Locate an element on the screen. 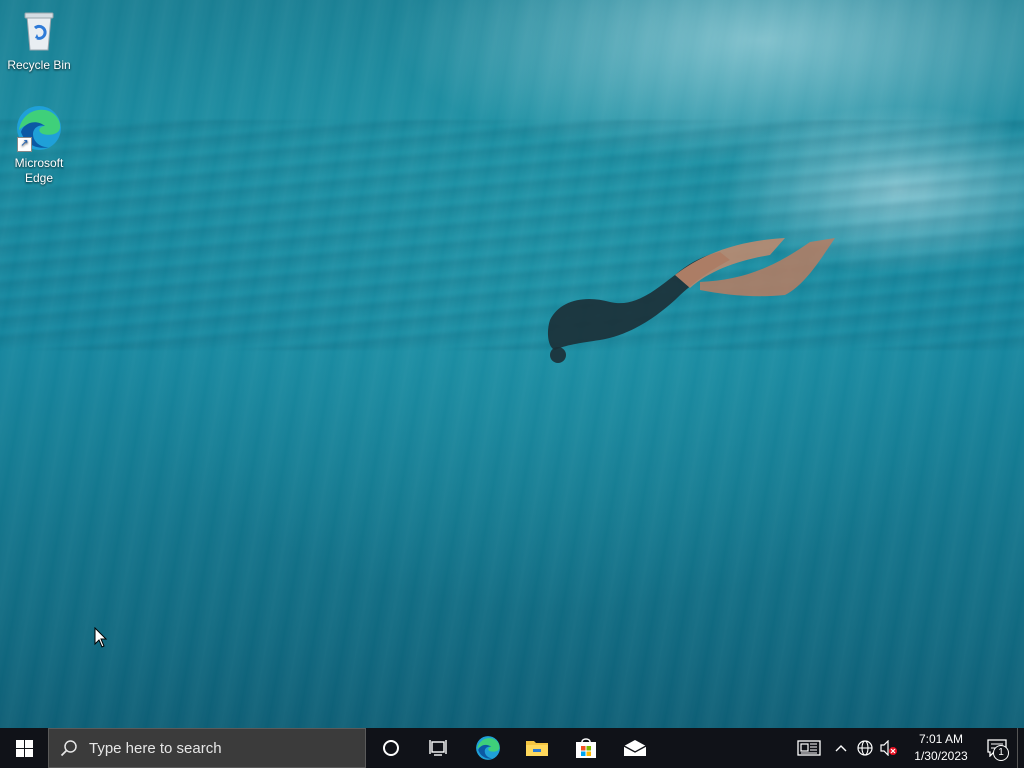 The height and width of the screenshot is (768, 1024). taskbar-search-box: Type here to search is located at coordinates (207, 748).